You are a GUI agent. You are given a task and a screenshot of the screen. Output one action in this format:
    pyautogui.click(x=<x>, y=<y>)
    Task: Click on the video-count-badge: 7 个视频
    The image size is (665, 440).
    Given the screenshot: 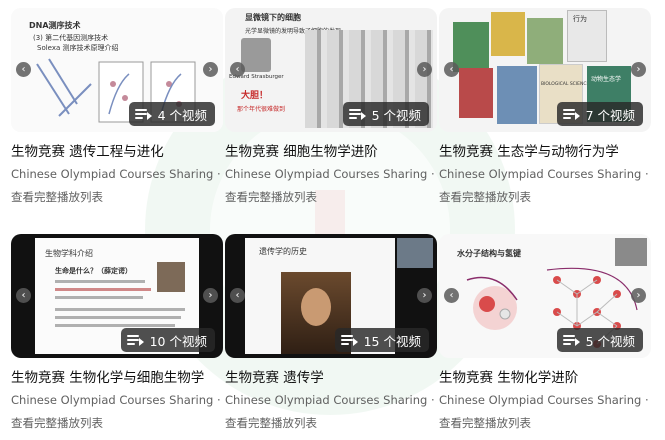 What is the action you would take?
    pyautogui.click(x=599, y=114)
    